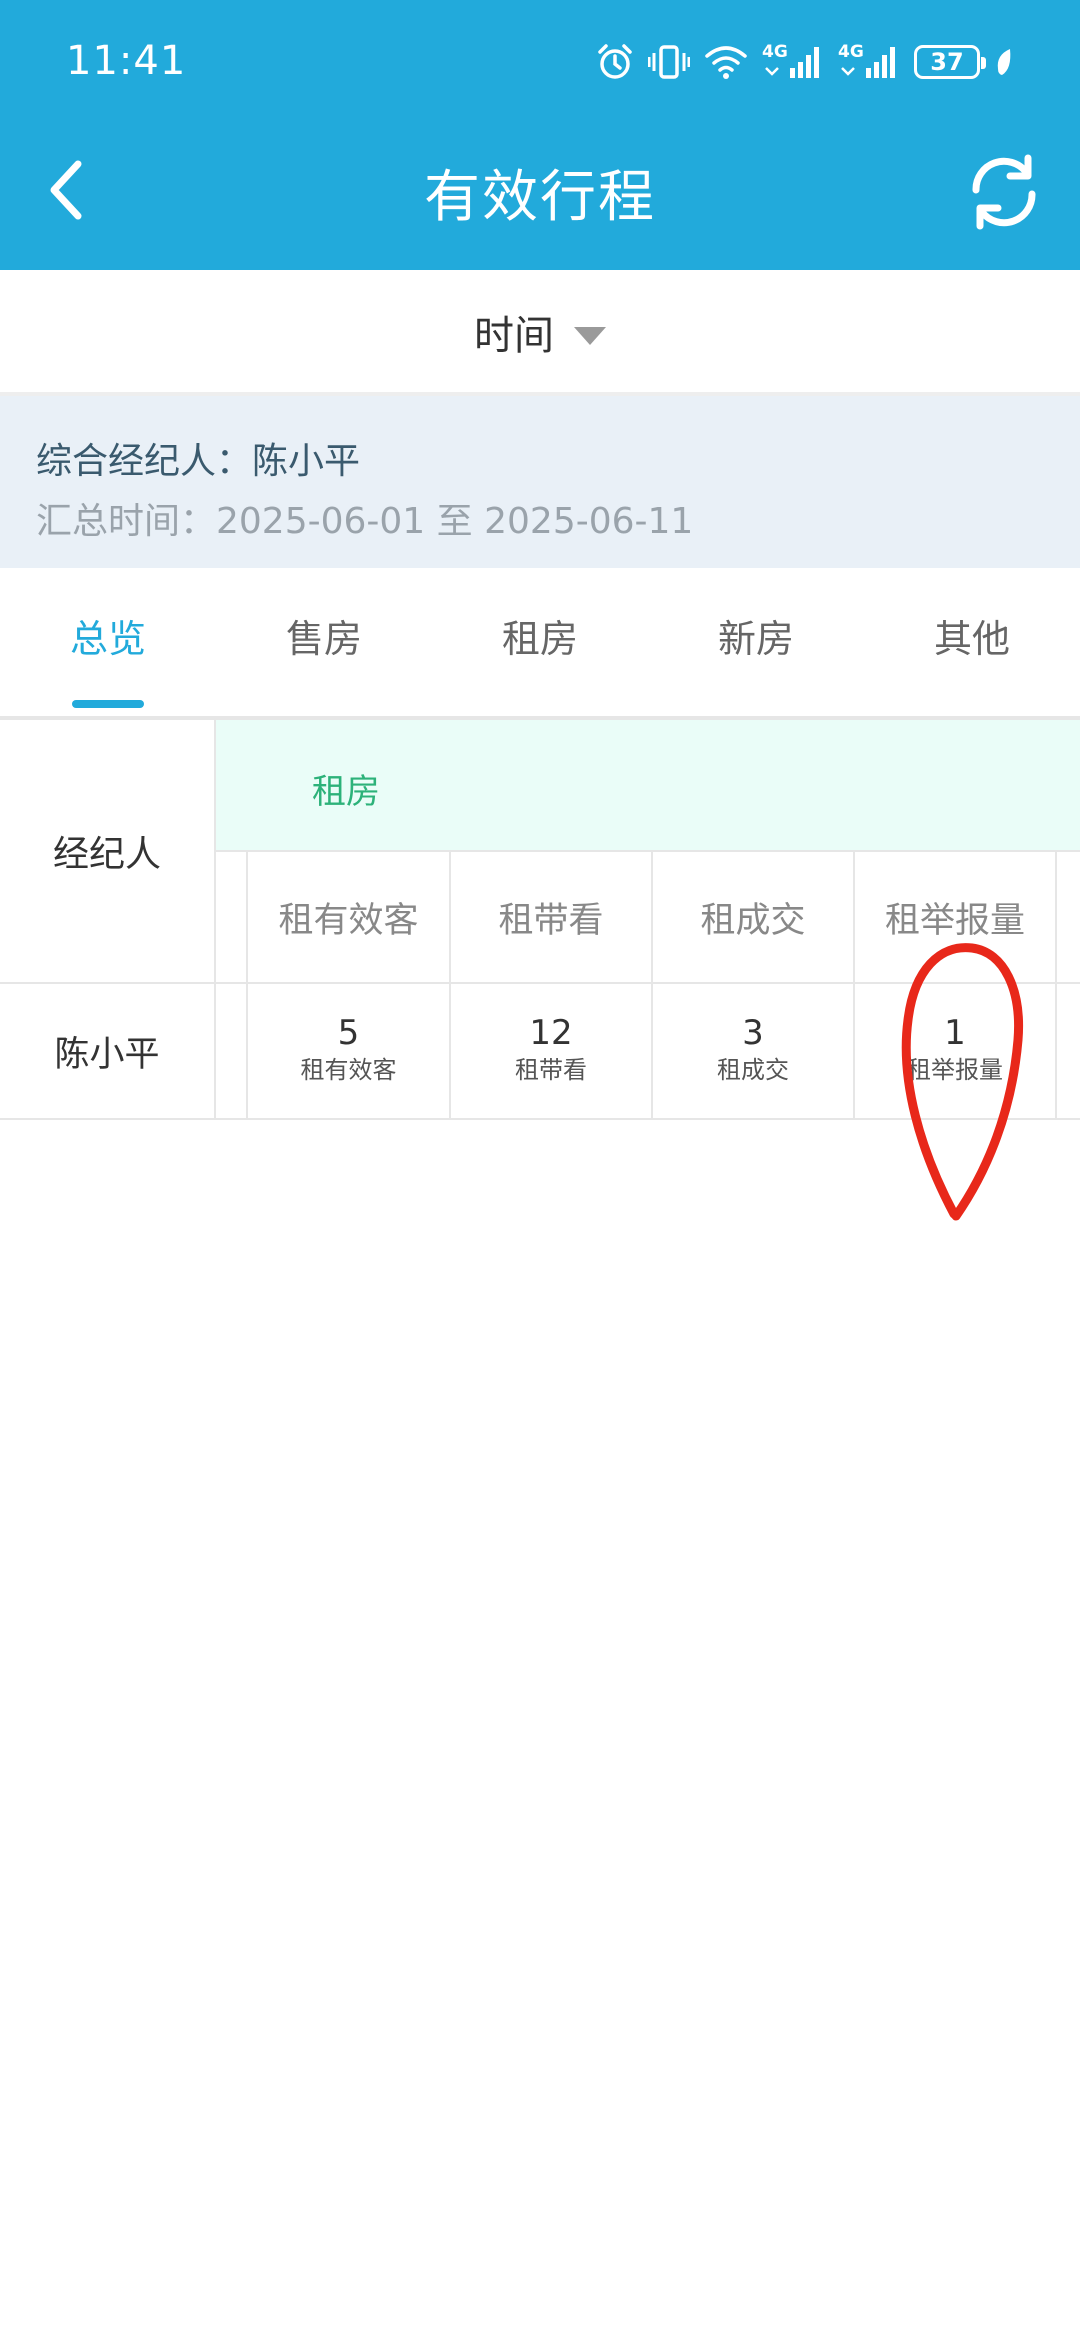 The height and width of the screenshot is (2340, 1080). Describe the element at coordinates (348, 1033) in the screenshot. I see `cell-value: 5` at that location.